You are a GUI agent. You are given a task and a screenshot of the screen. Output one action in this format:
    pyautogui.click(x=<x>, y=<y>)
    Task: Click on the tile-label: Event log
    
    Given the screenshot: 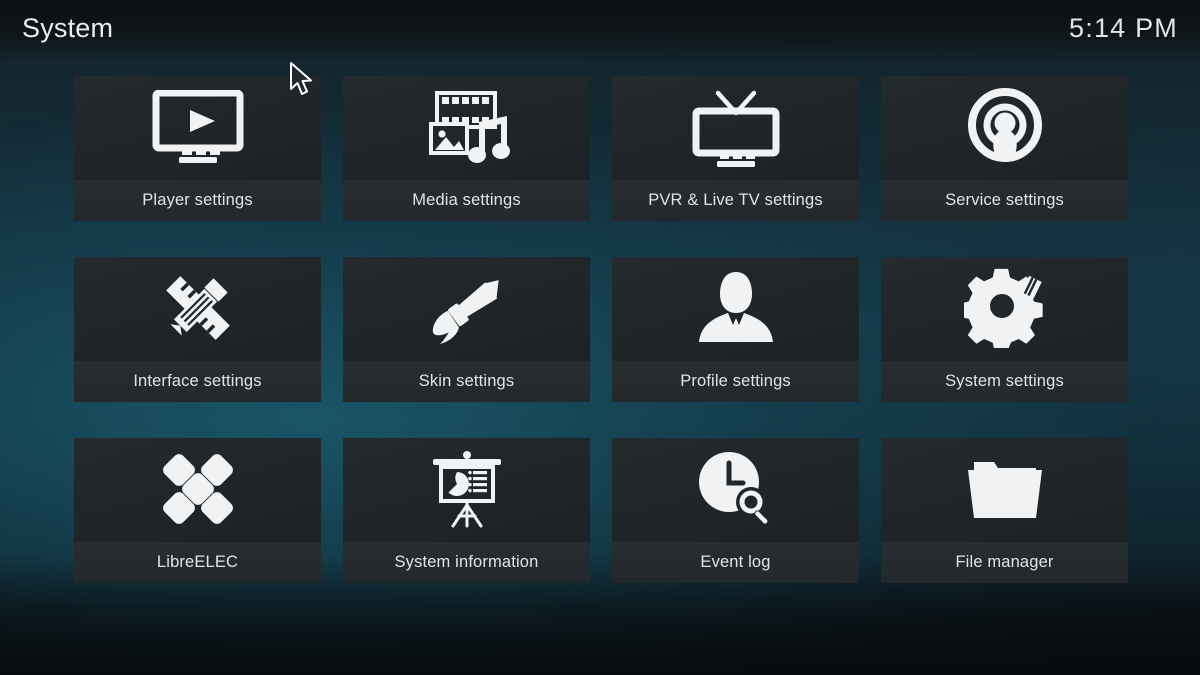 What is the action you would take?
    pyautogui.click(x=735, y=562)
    